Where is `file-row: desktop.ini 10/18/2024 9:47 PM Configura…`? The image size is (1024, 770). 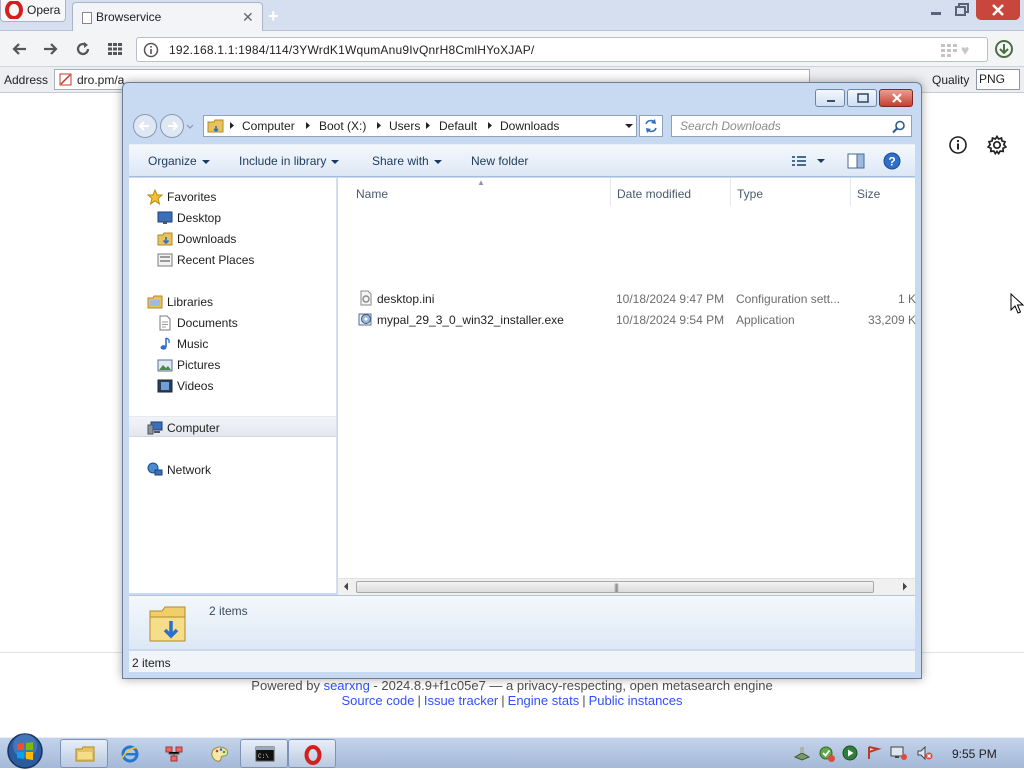
file-row: desktop.ini 10/18/2024 9:47 PM Configura… is located at coordinates (627, 298).